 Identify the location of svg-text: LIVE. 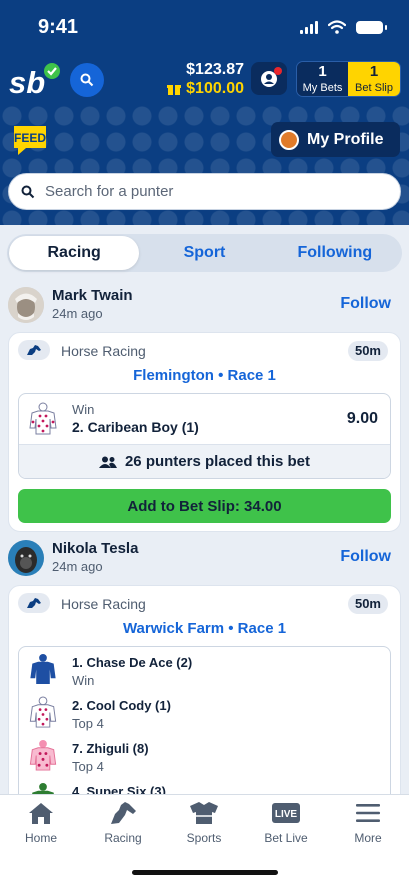
(286, 814).